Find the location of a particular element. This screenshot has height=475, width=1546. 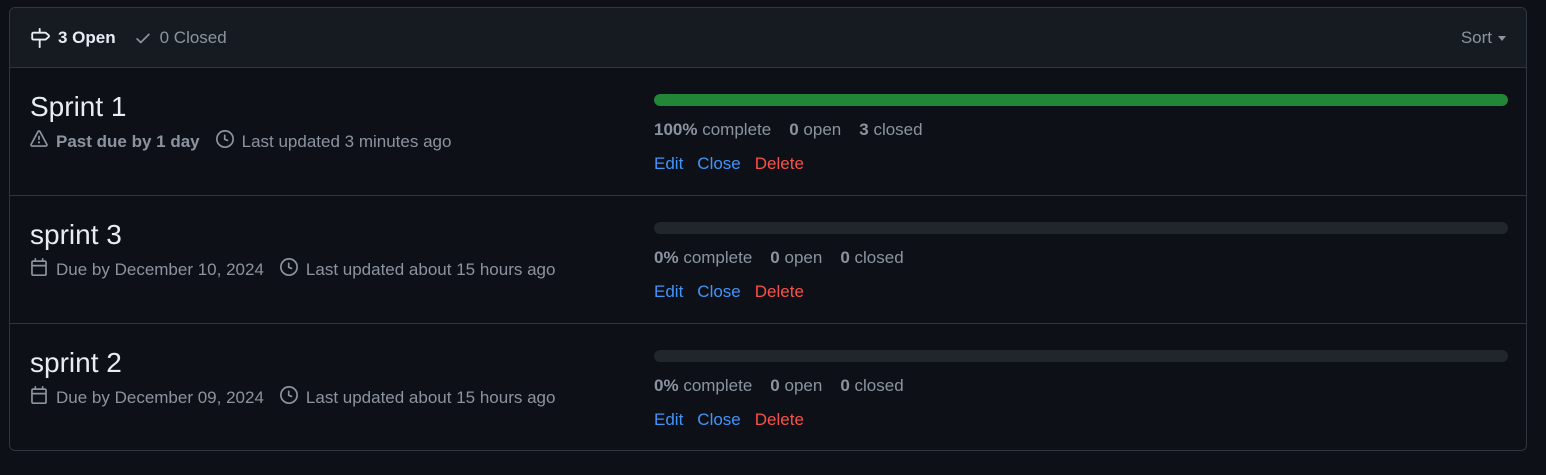

check-icon is located at coordinates (143, 38).